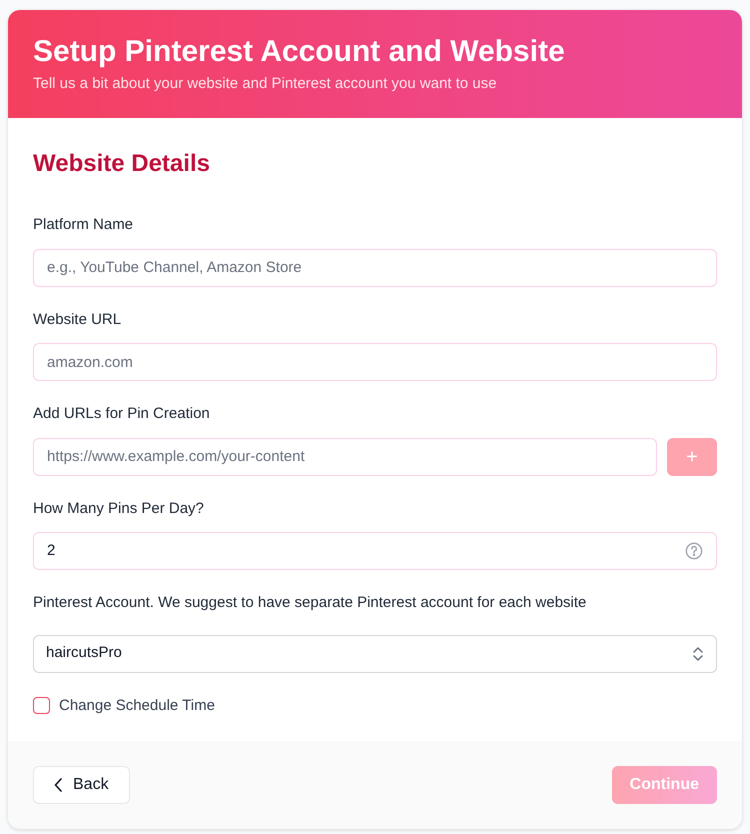 Image resolution: width=750 pixels, height=834 pixels. I want to click on field-label: Website URL, so click(77, 320).